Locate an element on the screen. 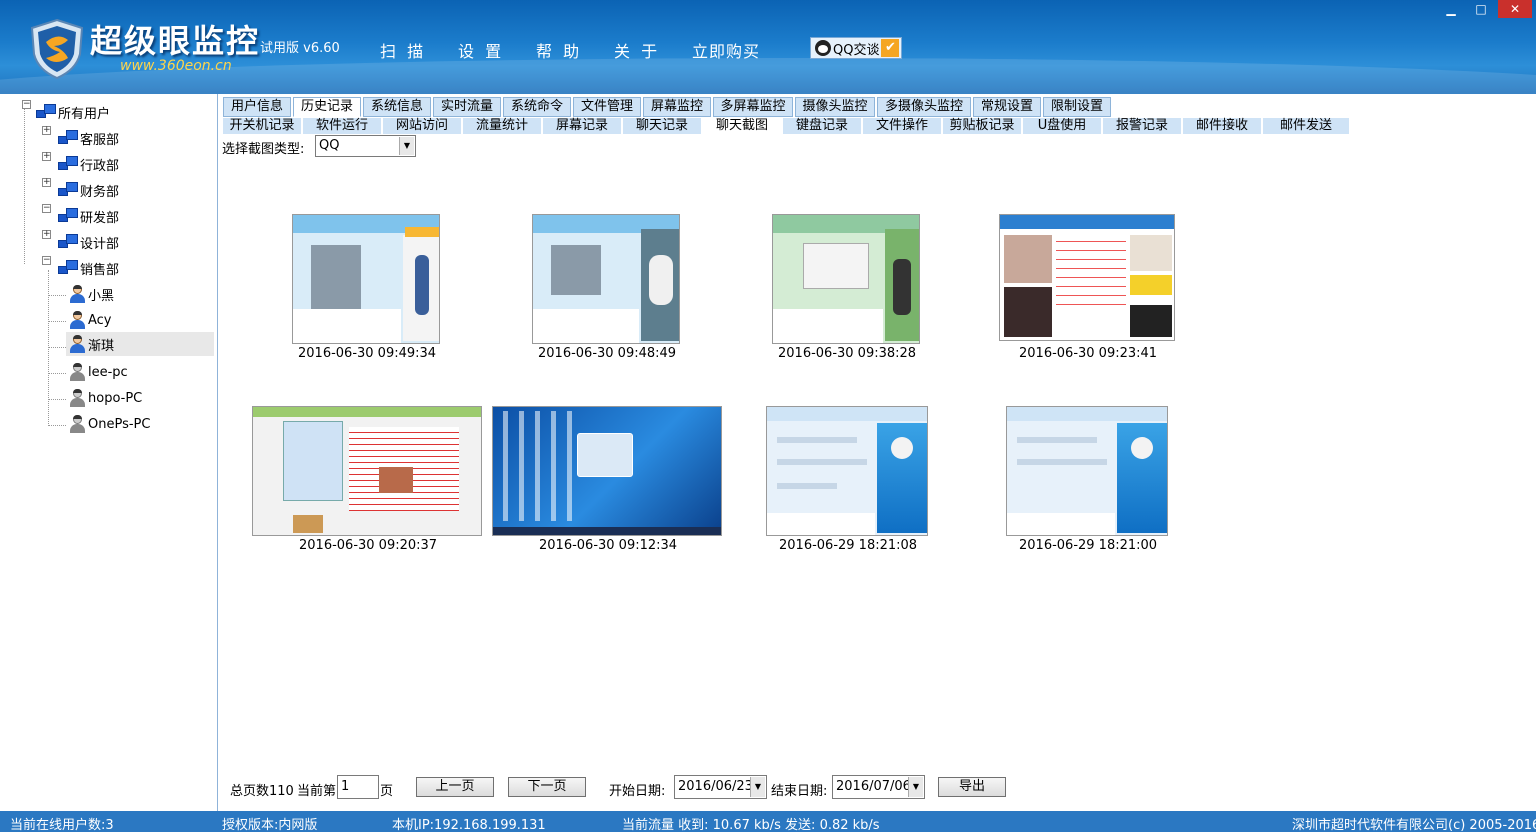  tree-group-label: 销售部 is located at coordinates (100, 270).